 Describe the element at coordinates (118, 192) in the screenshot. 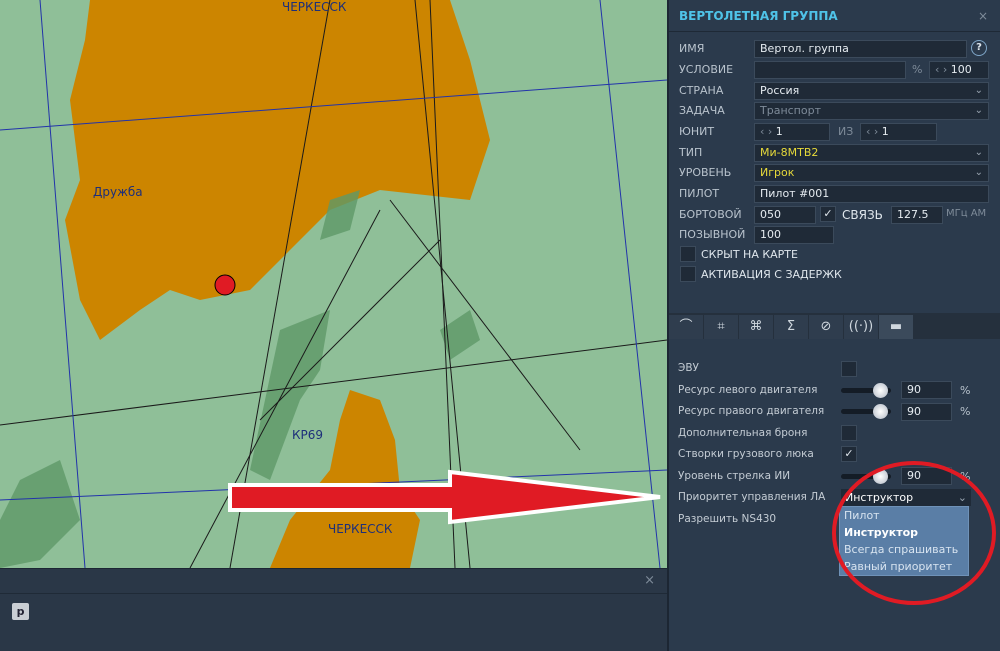

I see `map-label: Дружба` at that location.